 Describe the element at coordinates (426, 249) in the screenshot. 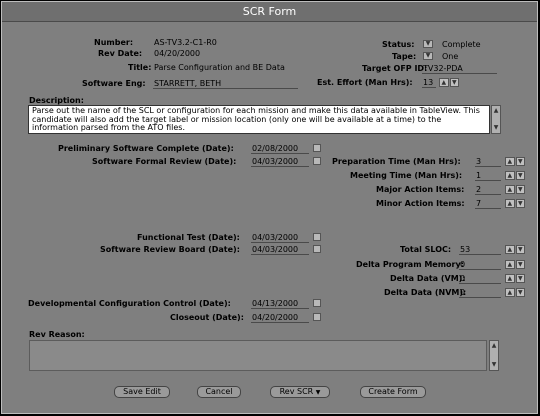

I see `total-sloc-label: Total SLOC:` at that location.